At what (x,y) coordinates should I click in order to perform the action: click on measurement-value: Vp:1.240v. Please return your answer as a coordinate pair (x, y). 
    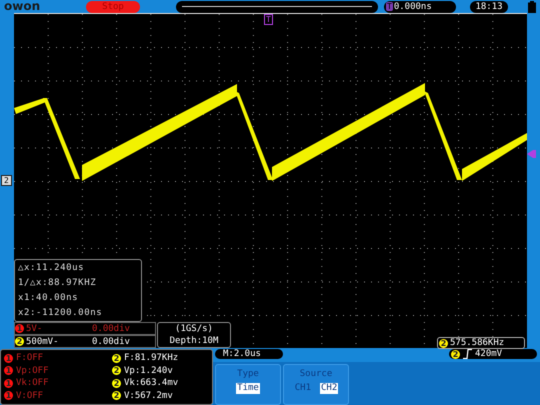
    Looking at the image, I should click on (148, 370).